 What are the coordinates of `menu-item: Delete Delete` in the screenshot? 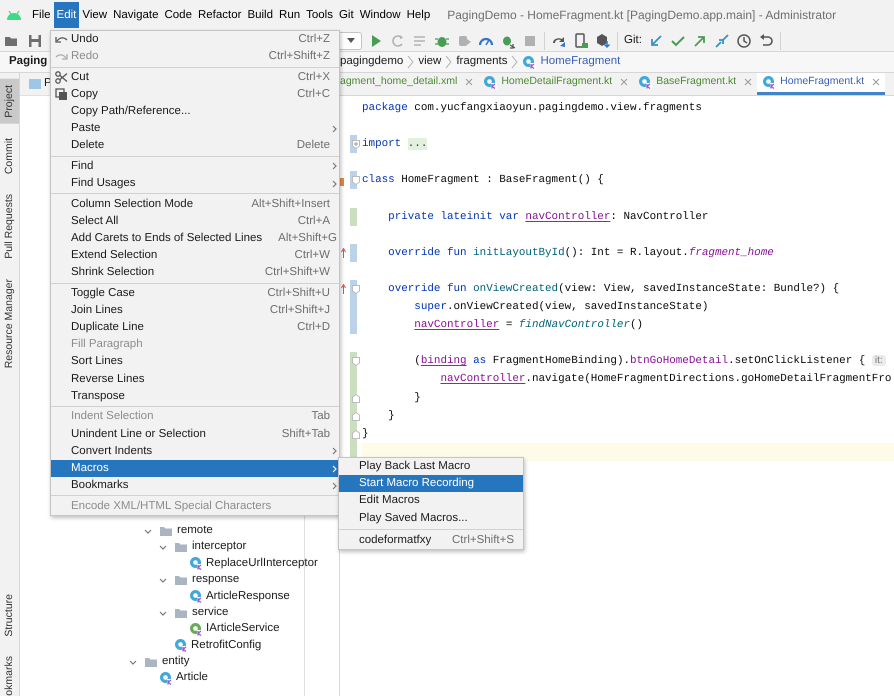 It's located at (195, 146).